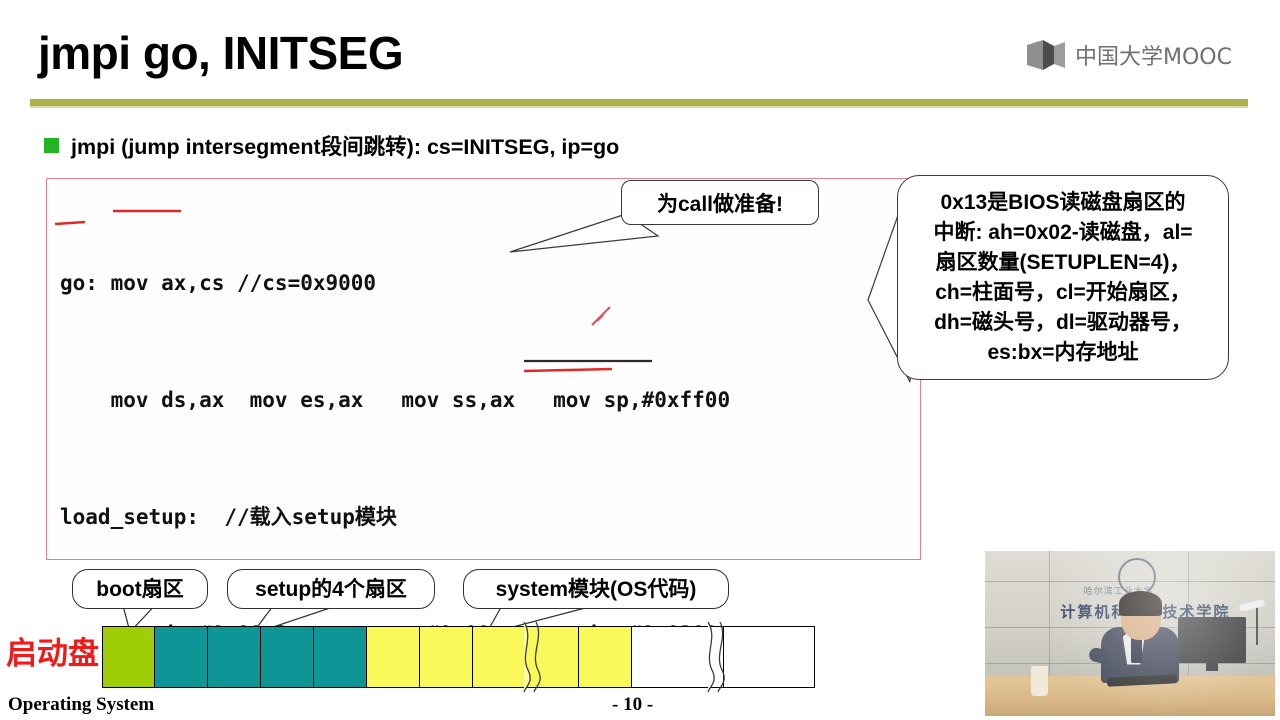 The image size is (1280, 720). I want to click on callout-call-text: 为call做准备!, so click(720, 204).